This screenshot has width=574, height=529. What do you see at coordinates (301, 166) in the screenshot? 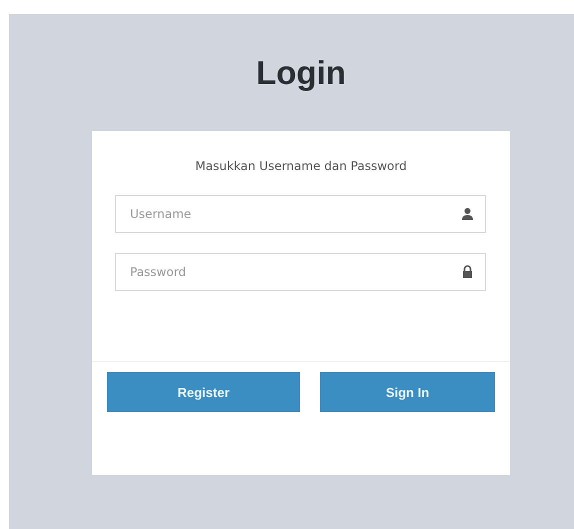
I see `instruction-text: Masukkan Username dan Password` at bounding box center [301, 166].